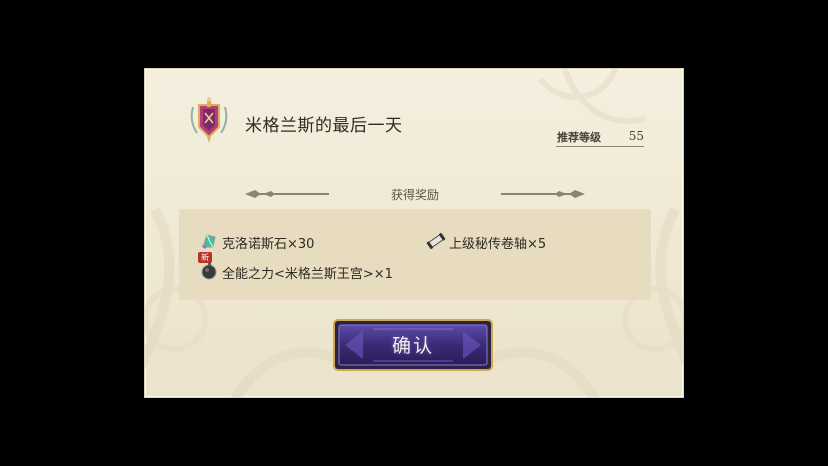 The width and height of the screenshot is (828, 466). I want to click on quest-title: 米格兰斯的最后一天, so click(324, 126).